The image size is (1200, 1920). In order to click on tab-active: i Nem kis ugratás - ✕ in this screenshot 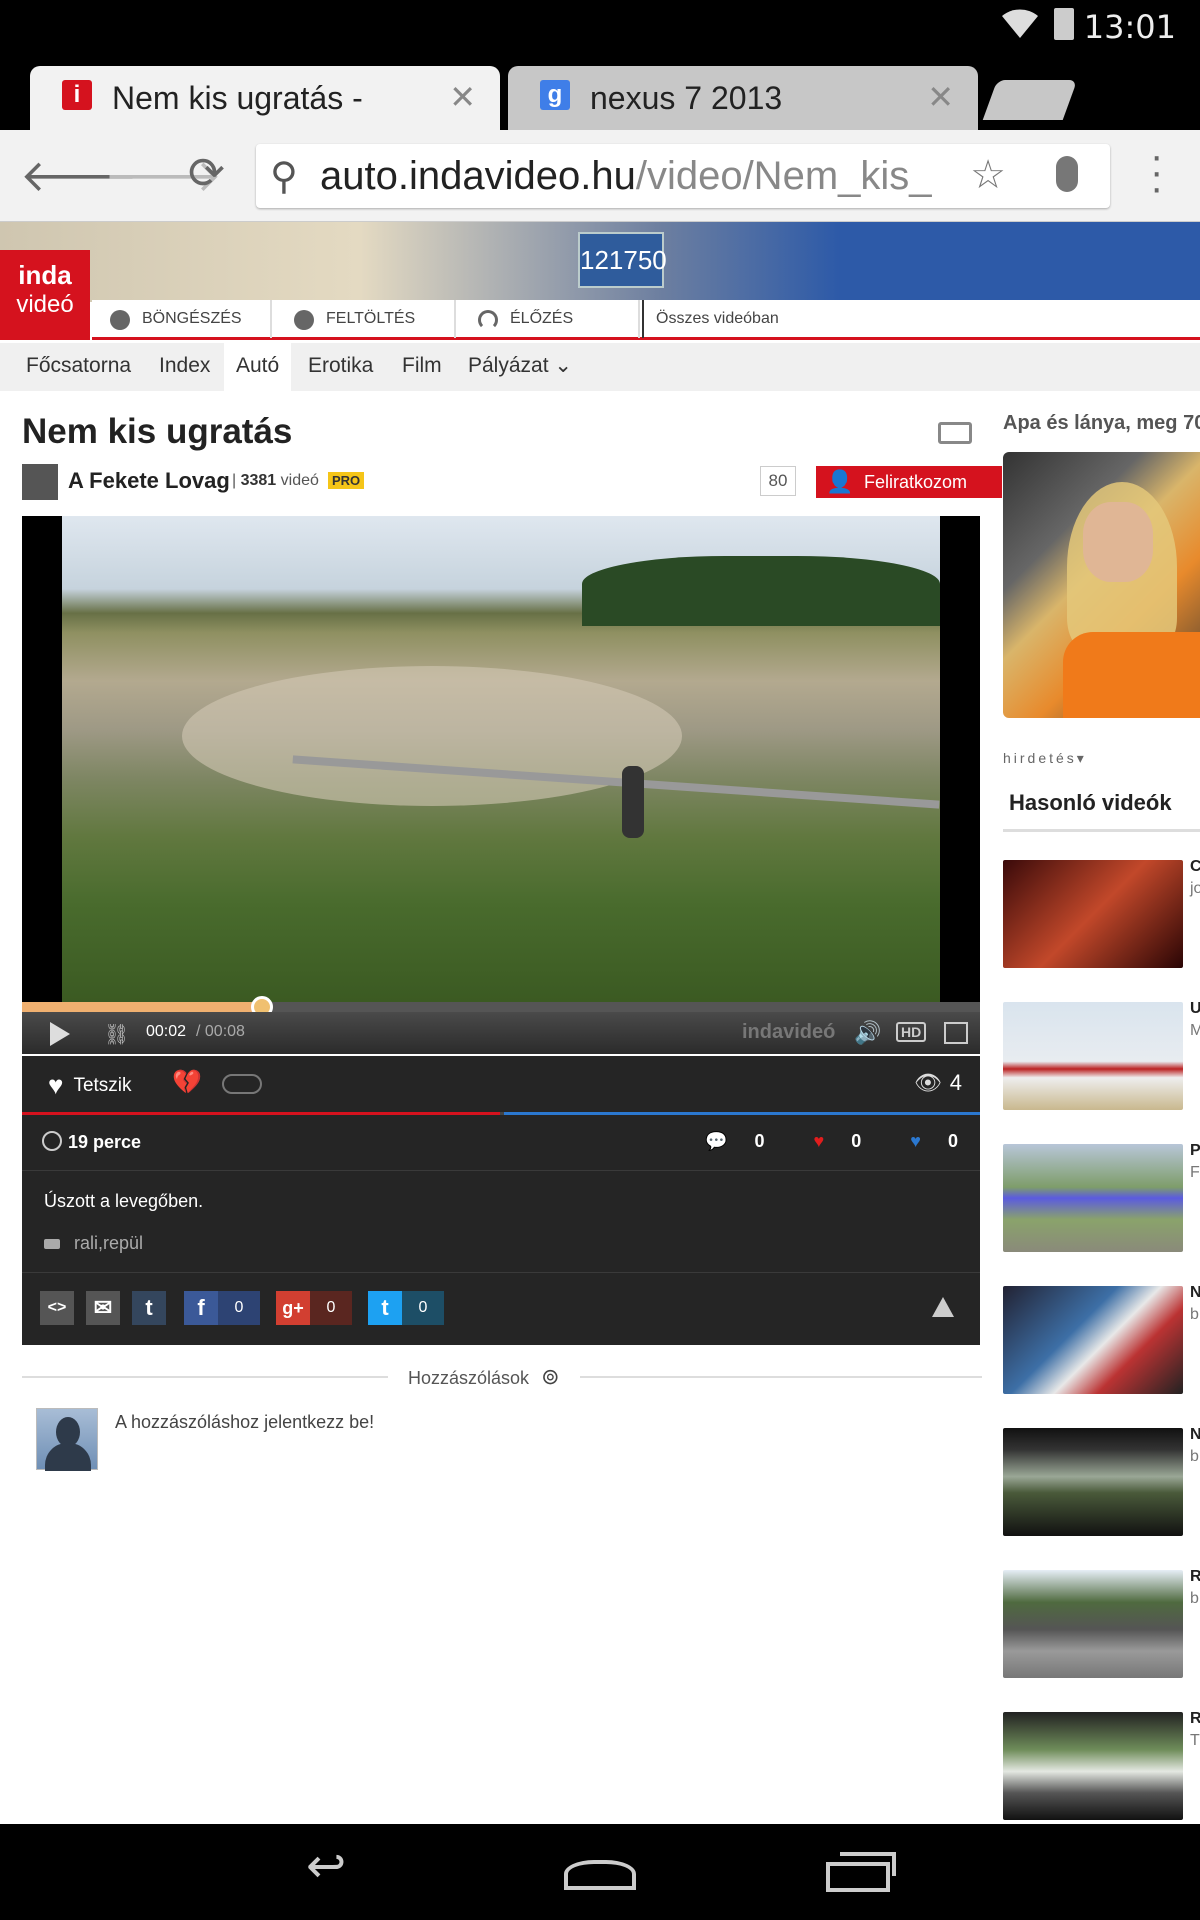, I will do `click(265, 98)`.